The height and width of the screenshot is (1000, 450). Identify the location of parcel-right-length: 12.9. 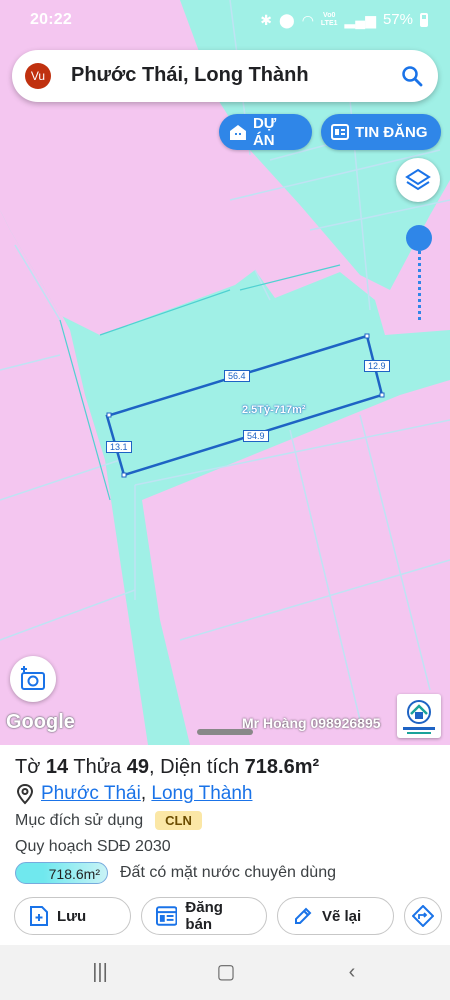
(377, 366).